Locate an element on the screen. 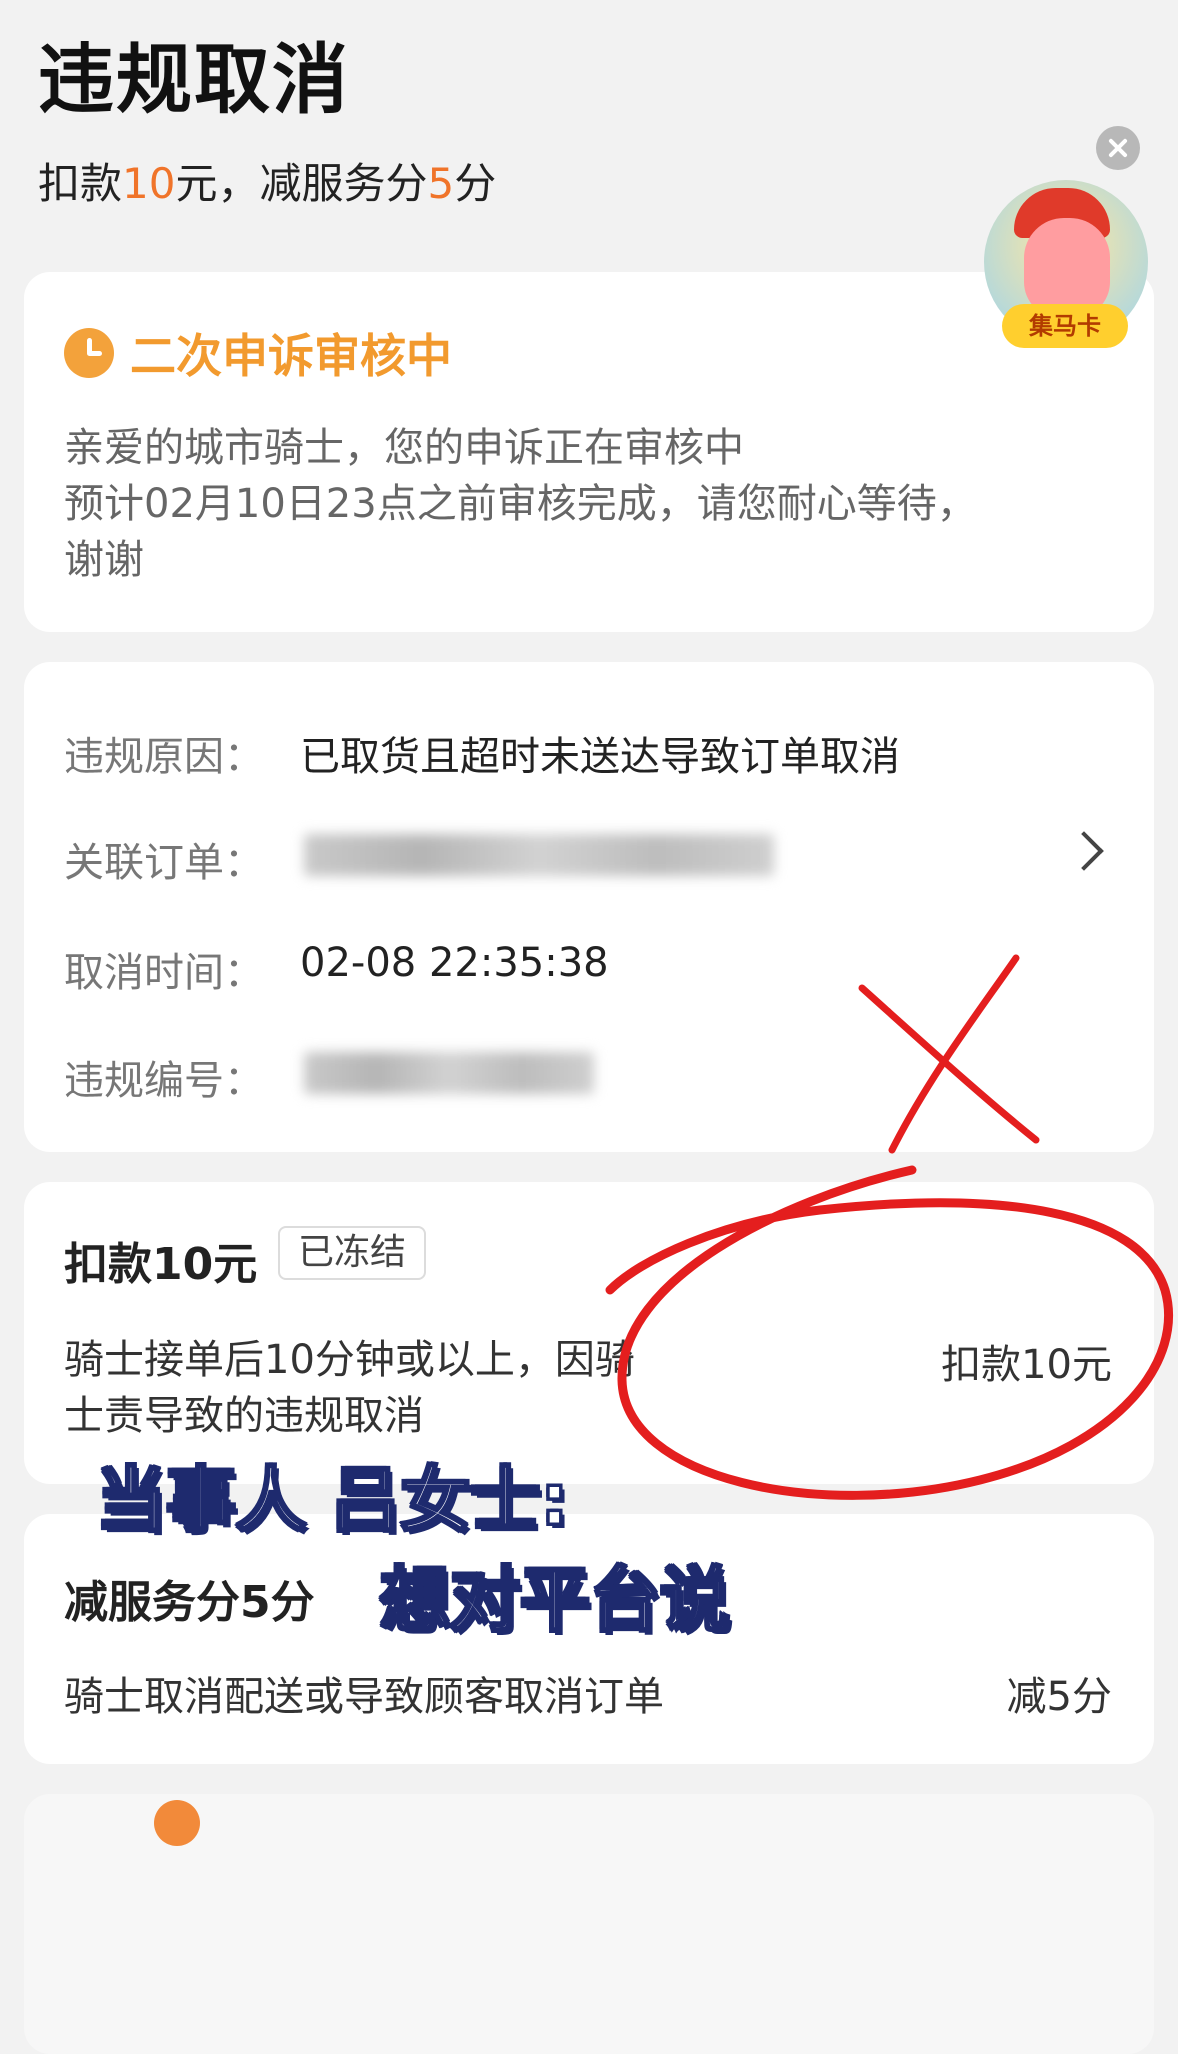 Image resolution: width=1178 pixels, height=2054 pixels. order-number-redacted is located at coordinates (539, 855).